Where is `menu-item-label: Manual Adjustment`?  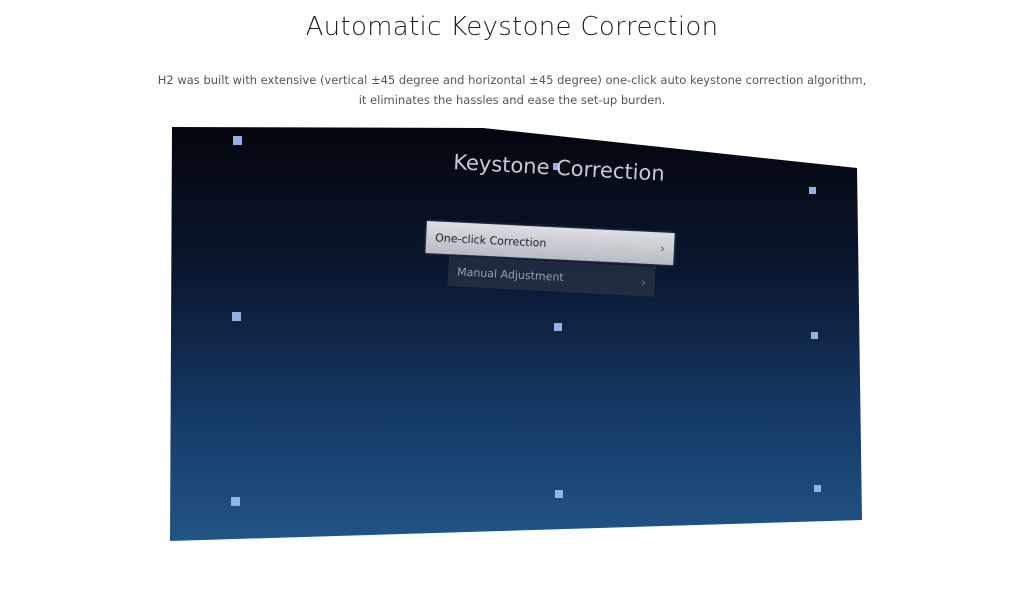 menu-item-label: Manual Adjustment is located at coordinates (510, 274).